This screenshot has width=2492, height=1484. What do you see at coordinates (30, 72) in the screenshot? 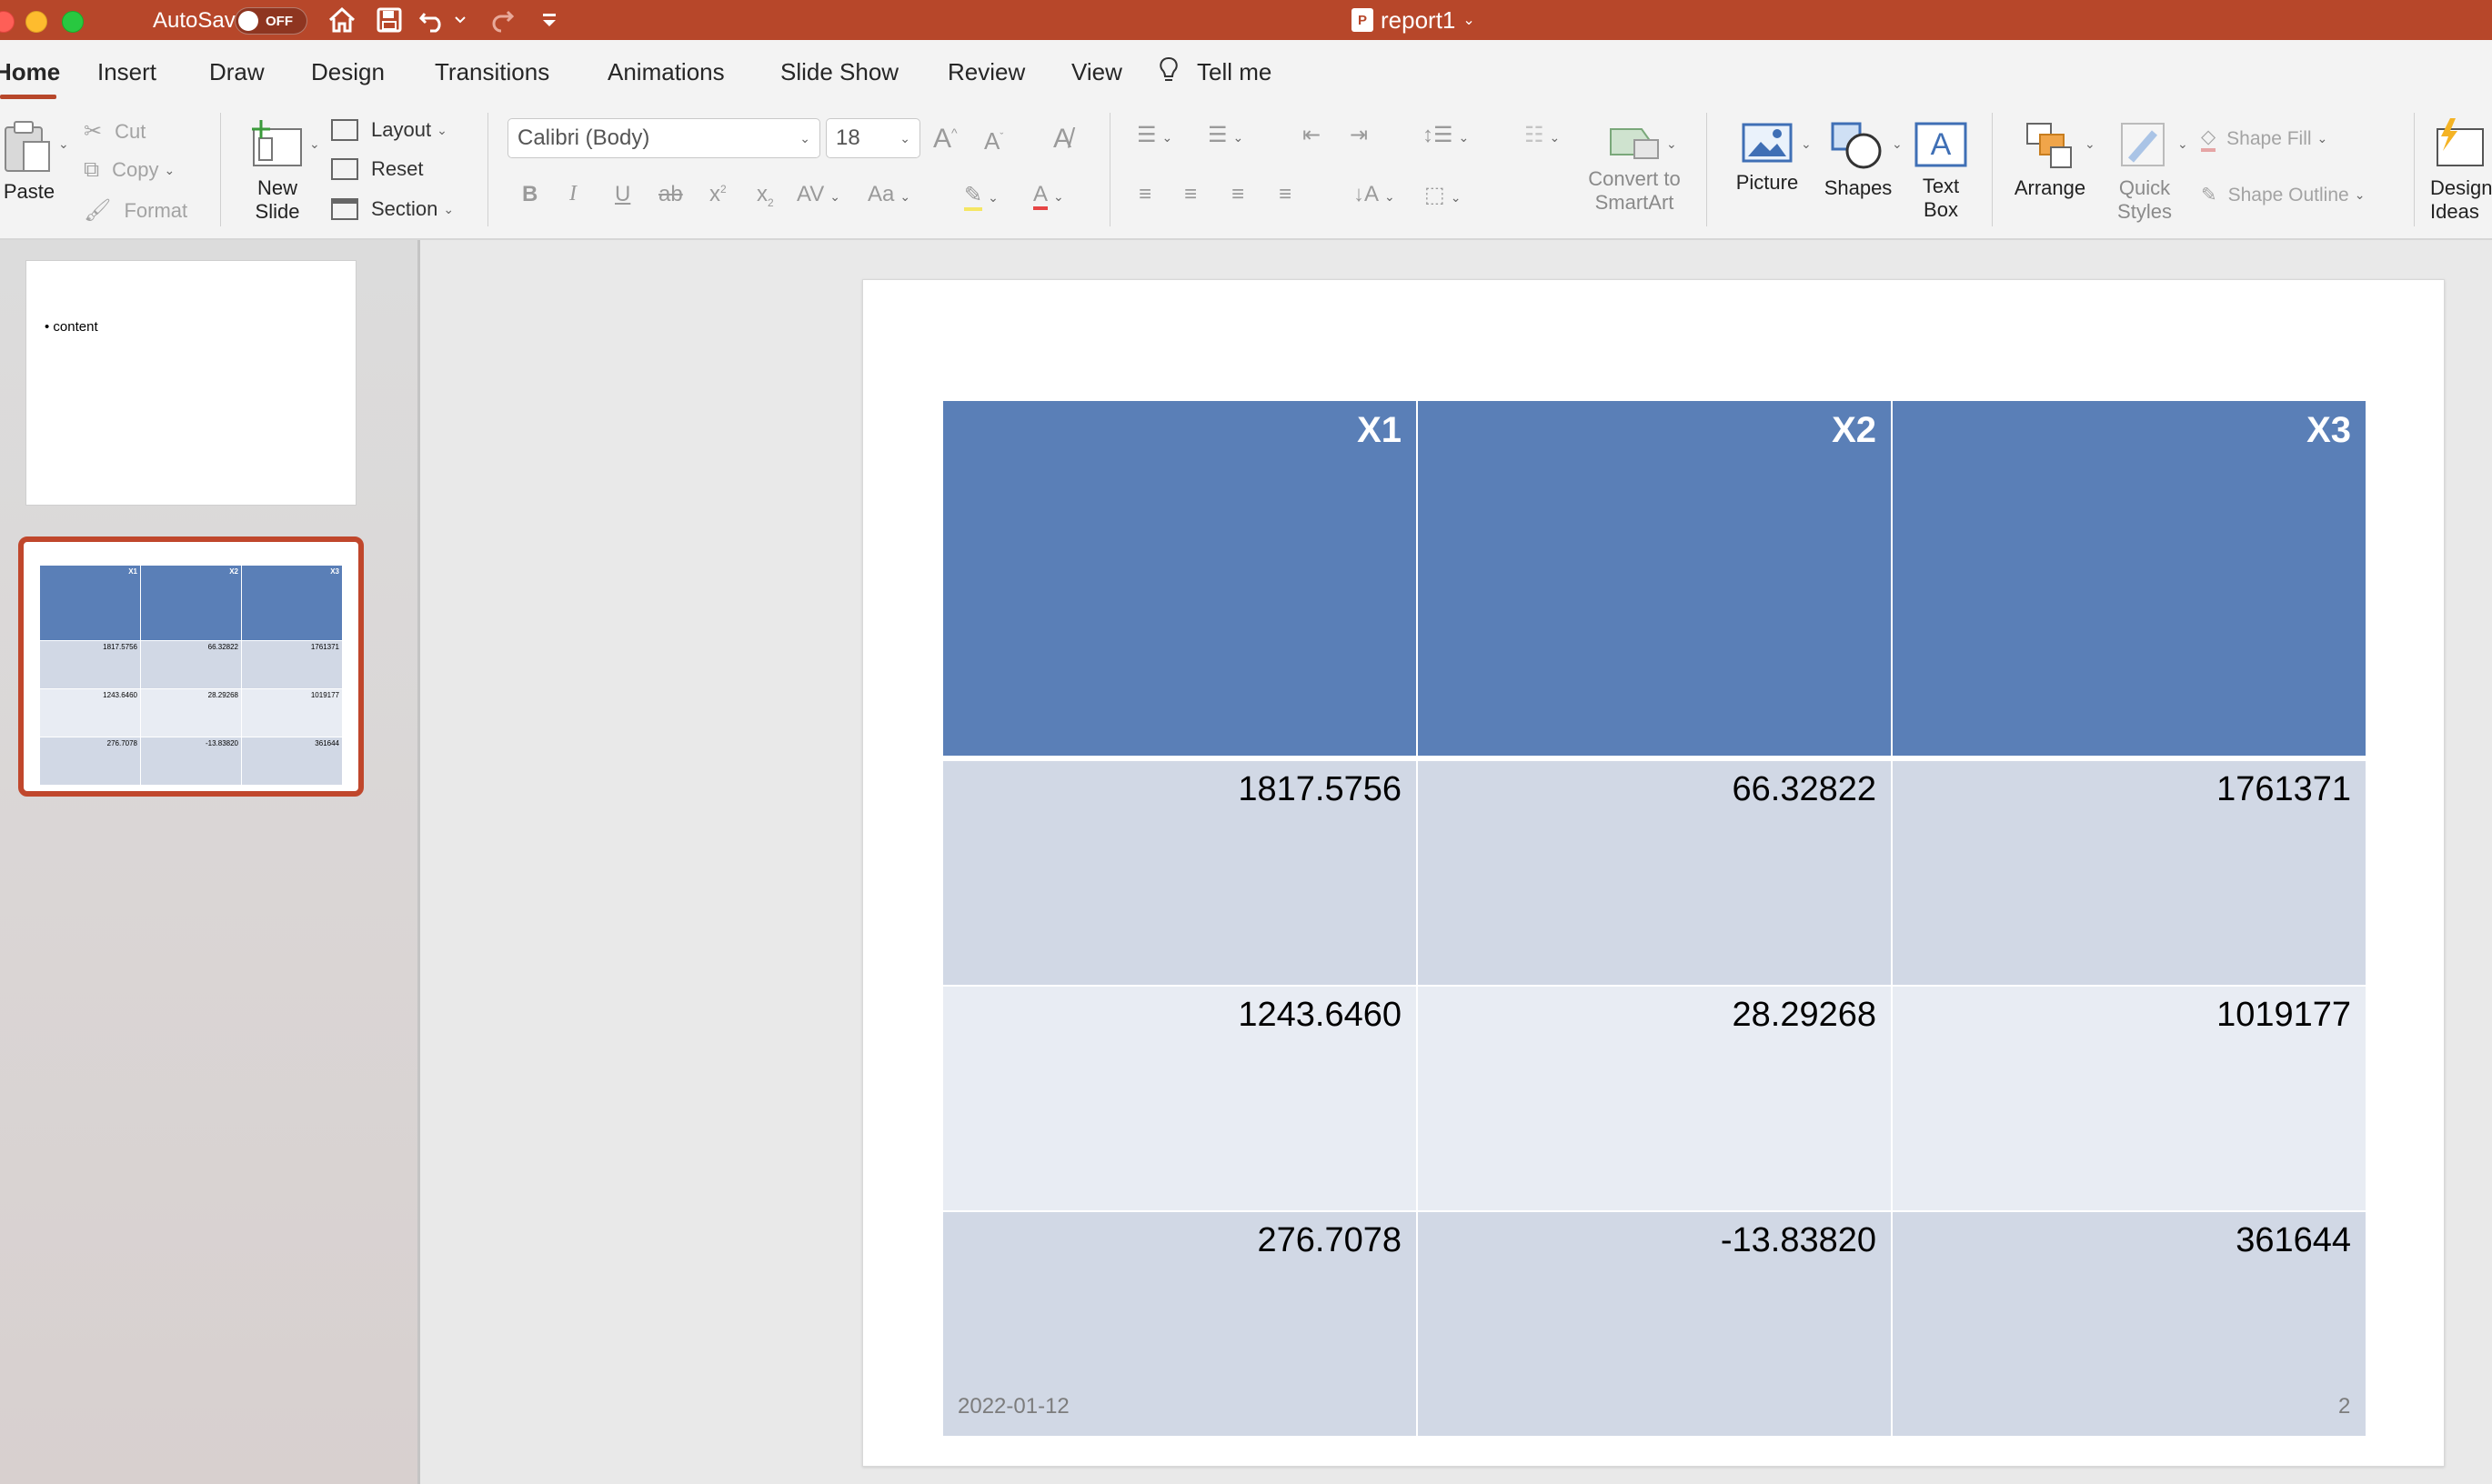
I see `tab-home: Home` at bounding box center [30, 72].